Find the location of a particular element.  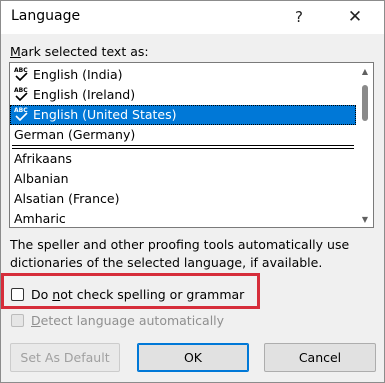

cancel-button: Cancel is located at coordinates (320, 357).